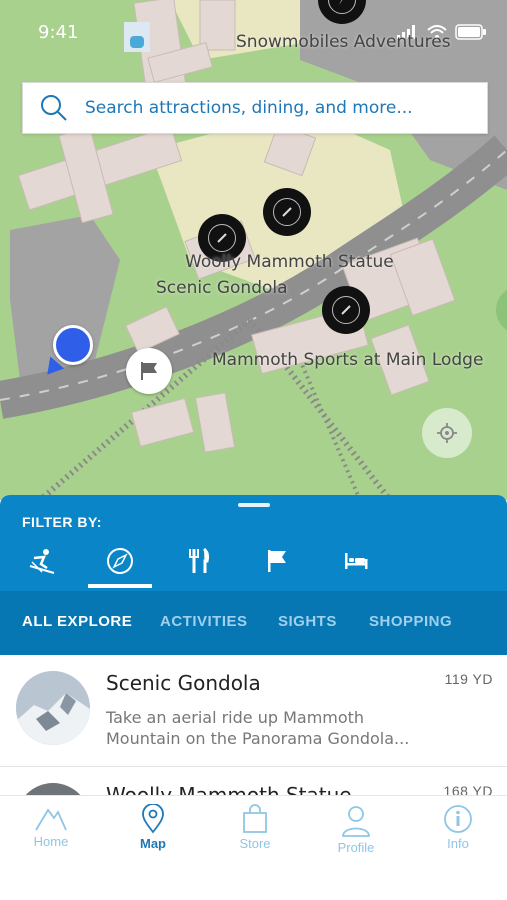 This screenshot has height=900, width=507. What do you see at coordinates (51, 841) in the screenshot?
I see `tabbar-home-label: Home` at bounding box center [51, 841].